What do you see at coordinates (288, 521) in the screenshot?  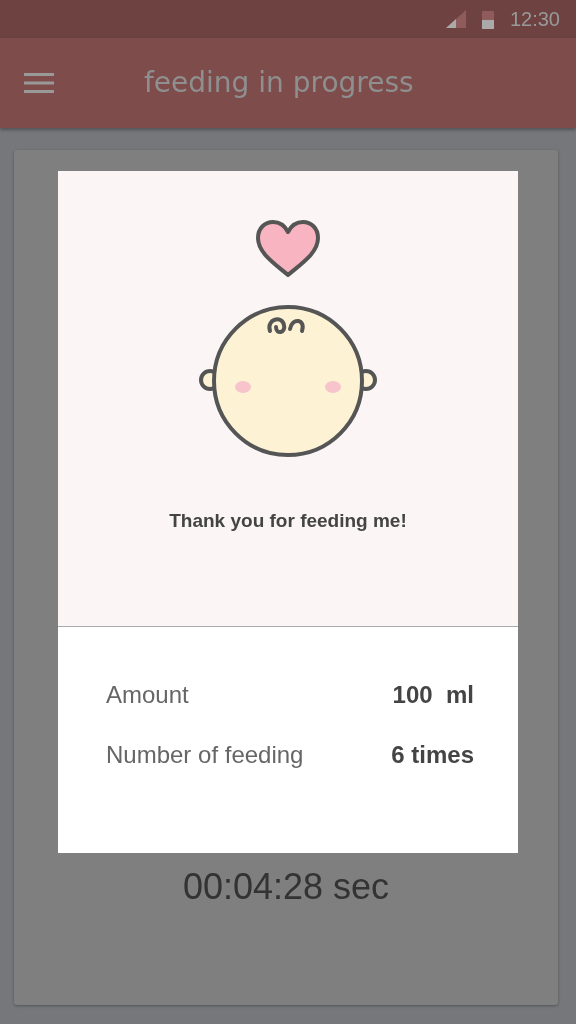 I see `thank-you-message: Thank you for feeding me!` at bounding box center [288, 521].